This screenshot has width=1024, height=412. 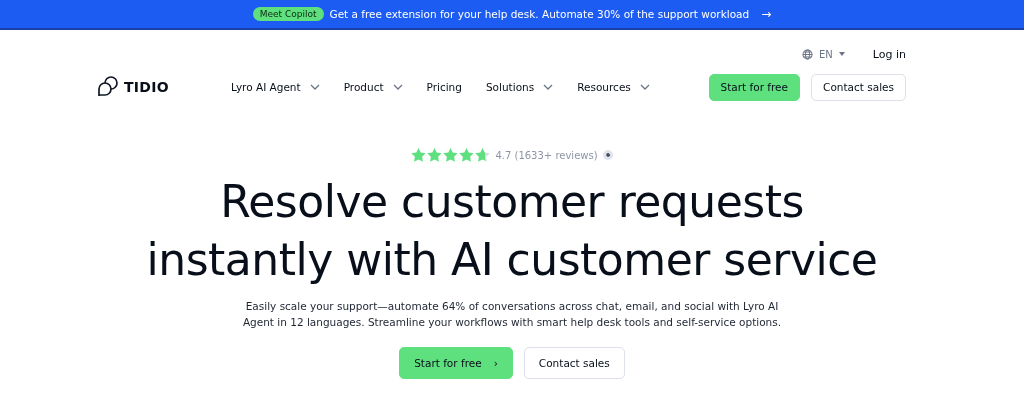 I want to click on hero-description: Agent in 12 languages. Streamline your workflows with smart help desk tools and self-service options., so click(x=512, y=322).